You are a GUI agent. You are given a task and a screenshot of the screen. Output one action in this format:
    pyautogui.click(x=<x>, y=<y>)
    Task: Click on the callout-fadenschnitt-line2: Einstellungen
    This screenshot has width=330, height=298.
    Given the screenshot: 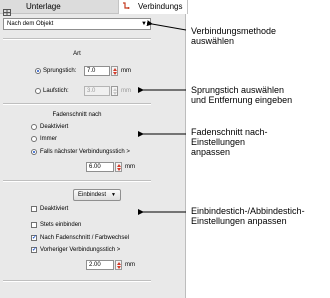 What is the action you would take?
    pyautogui.click(x=218, y=142)
    